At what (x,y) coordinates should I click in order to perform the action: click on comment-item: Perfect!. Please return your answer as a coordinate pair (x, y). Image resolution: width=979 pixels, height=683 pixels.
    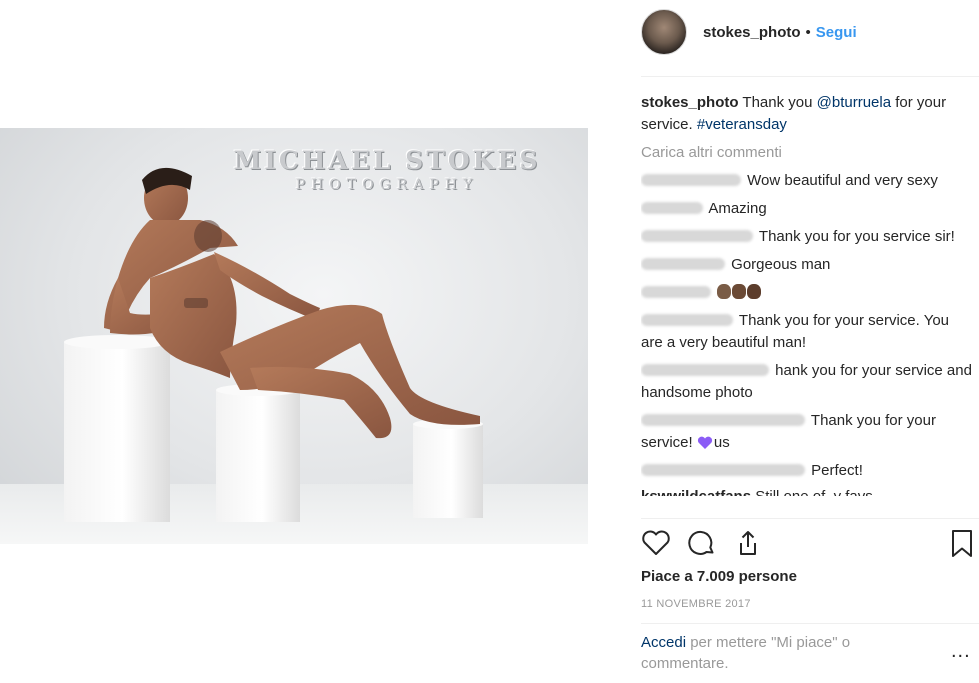
    Looking at the image, I should click on (807, 471).